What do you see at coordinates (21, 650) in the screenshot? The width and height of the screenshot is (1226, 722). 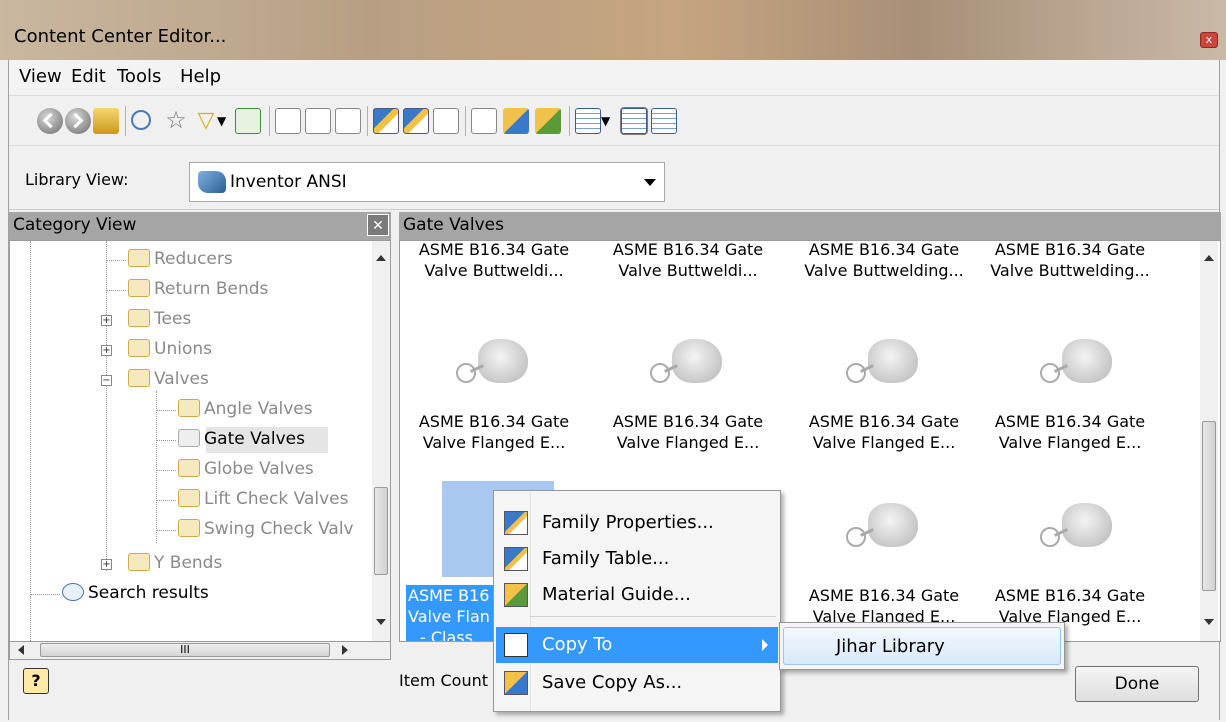 I see `scroll-left-icon` at bounding box center [21, 650].